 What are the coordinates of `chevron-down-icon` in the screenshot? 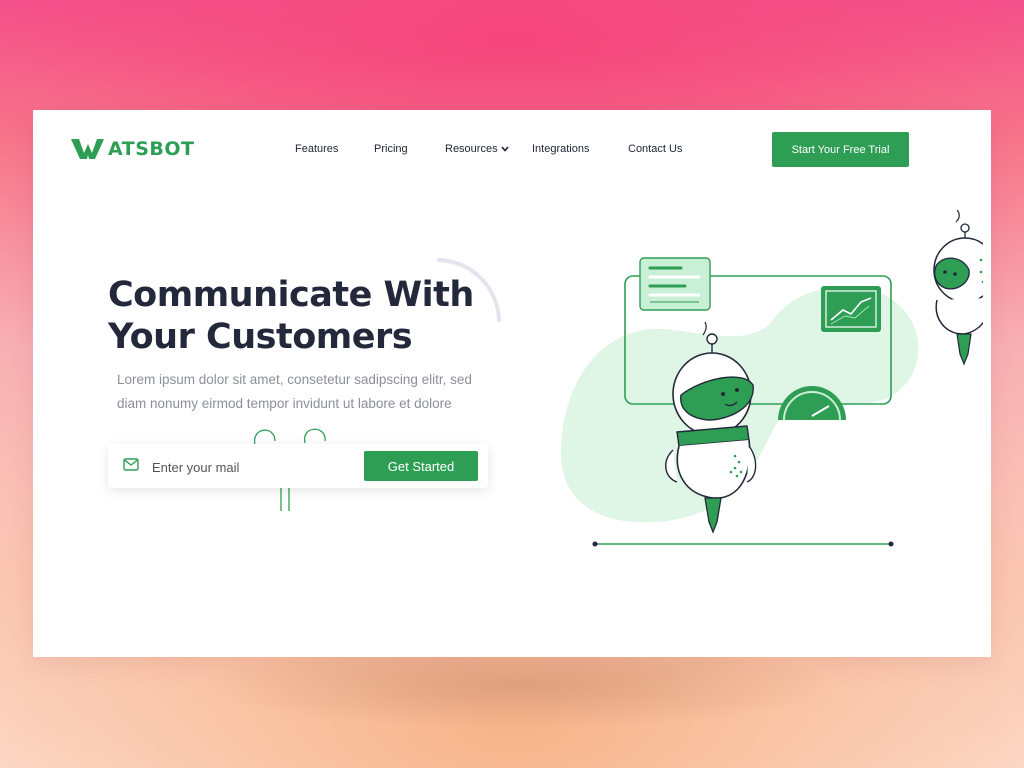 It's located at (504, 149).